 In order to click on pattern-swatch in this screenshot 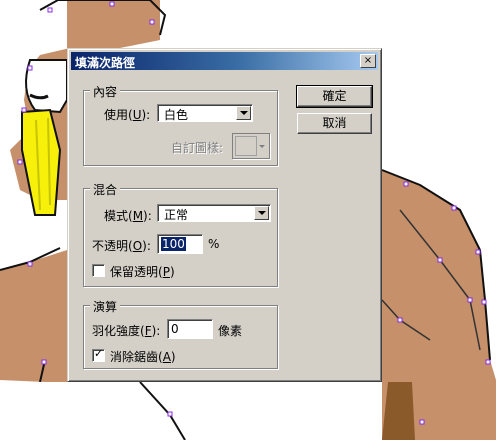, I will do `click(246, 146)`.